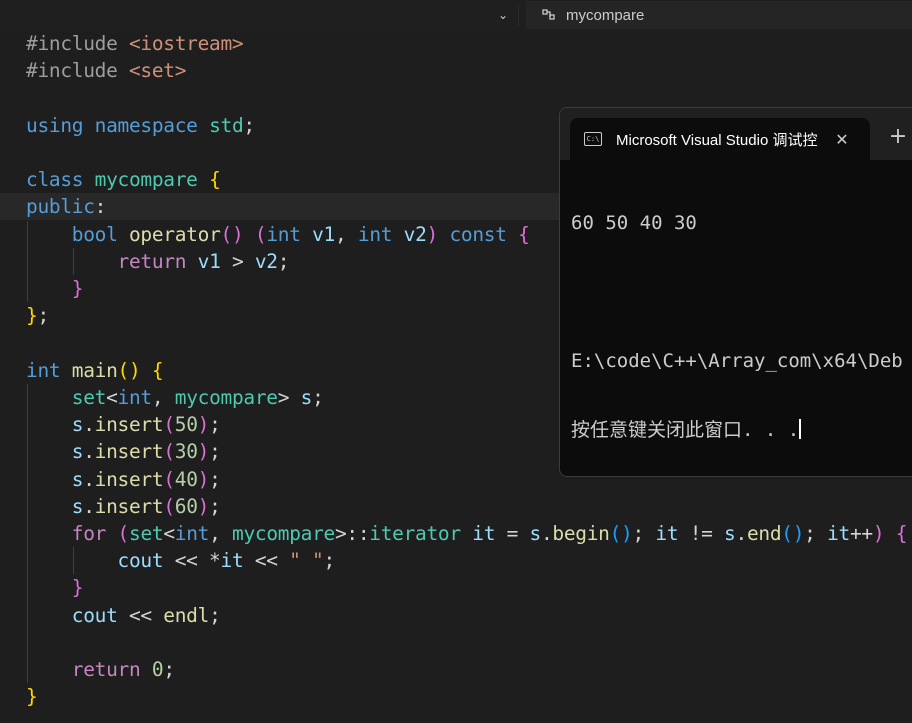  I want to click on code-token: it, so click(838, 533).